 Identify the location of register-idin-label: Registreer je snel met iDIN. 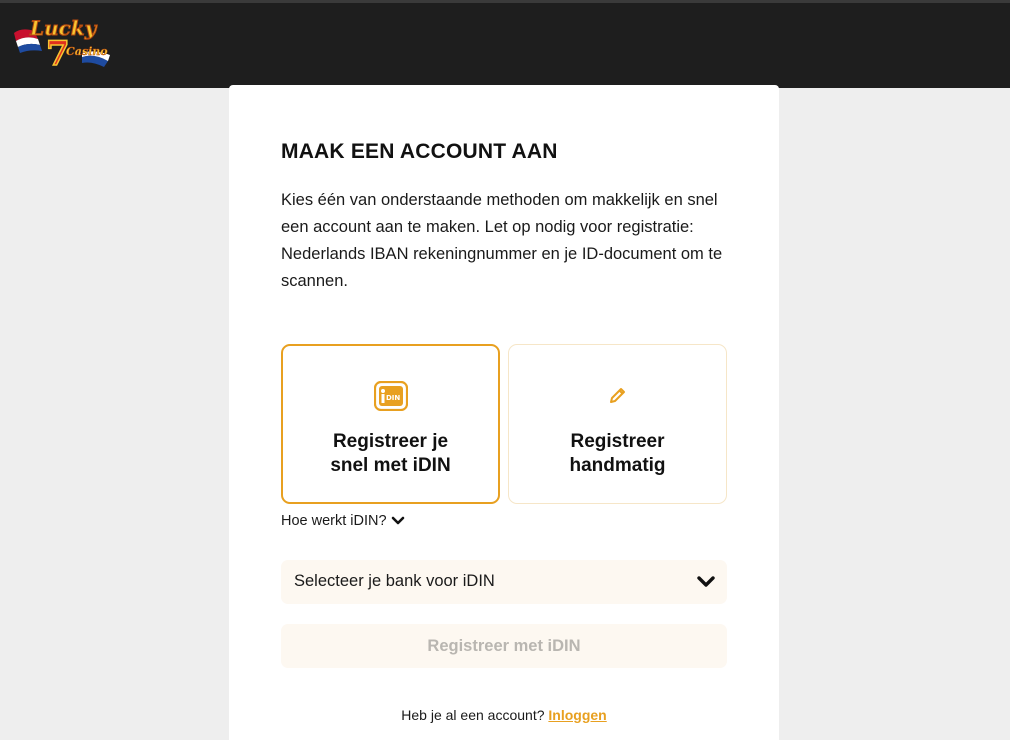
(390, 453).